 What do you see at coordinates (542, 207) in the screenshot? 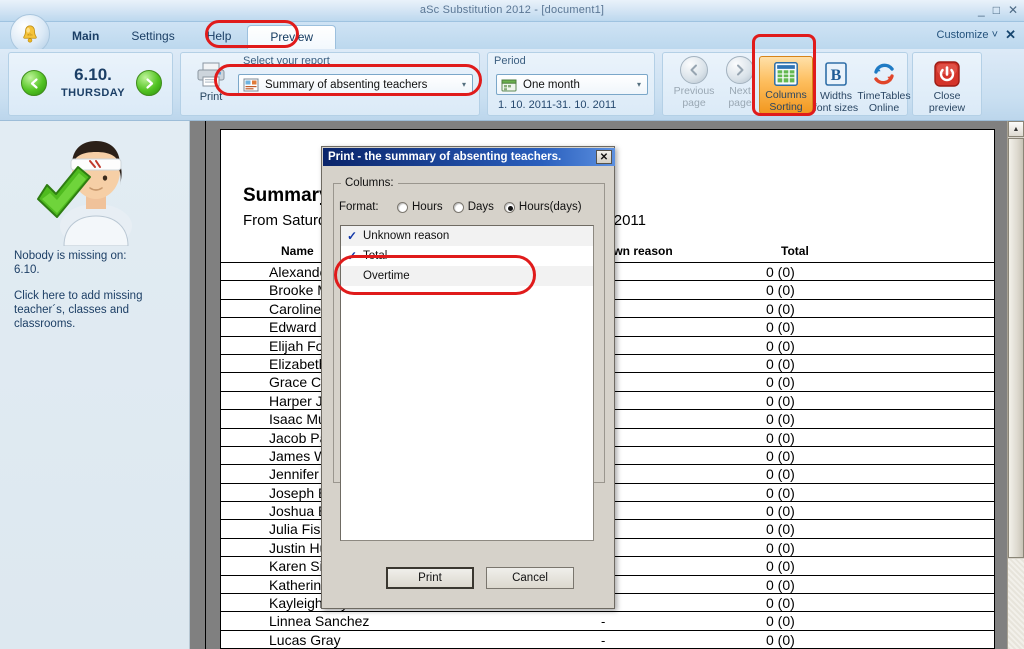
I see `radio-hours-days: Hours(days)` at bounding box center [542, 207].